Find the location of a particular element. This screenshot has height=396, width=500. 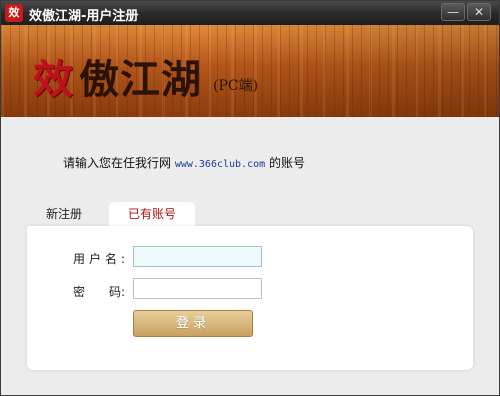

site-link: www.366club.com is located at coordinates (220, 164).